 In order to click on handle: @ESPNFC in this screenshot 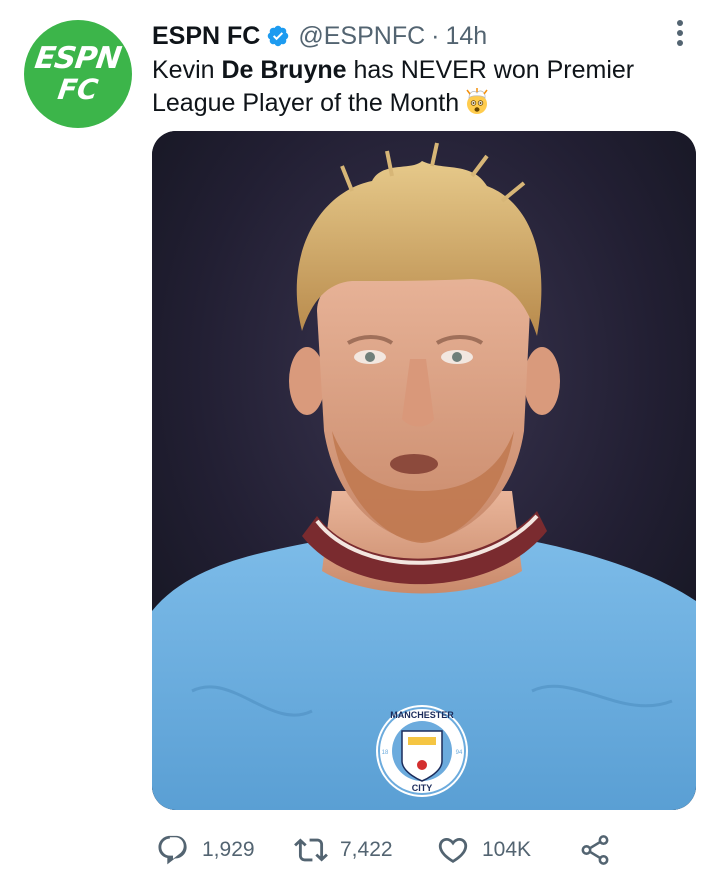, I will do `click(361, 36)`.